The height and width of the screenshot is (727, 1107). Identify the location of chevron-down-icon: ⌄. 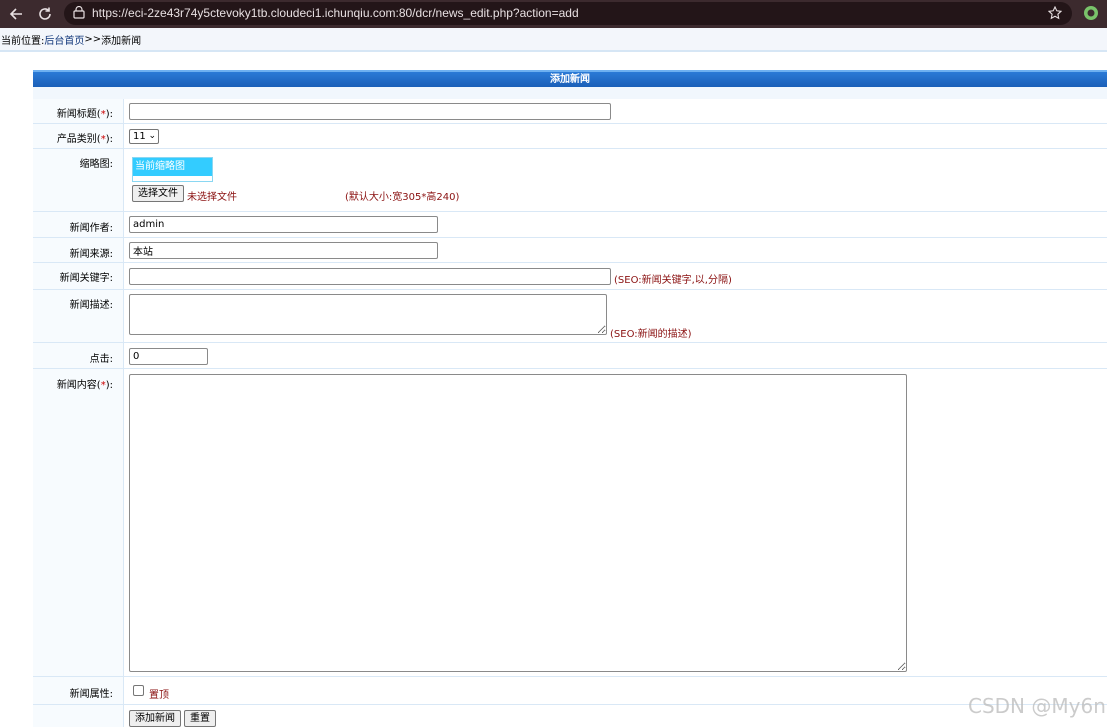
(152, 136).